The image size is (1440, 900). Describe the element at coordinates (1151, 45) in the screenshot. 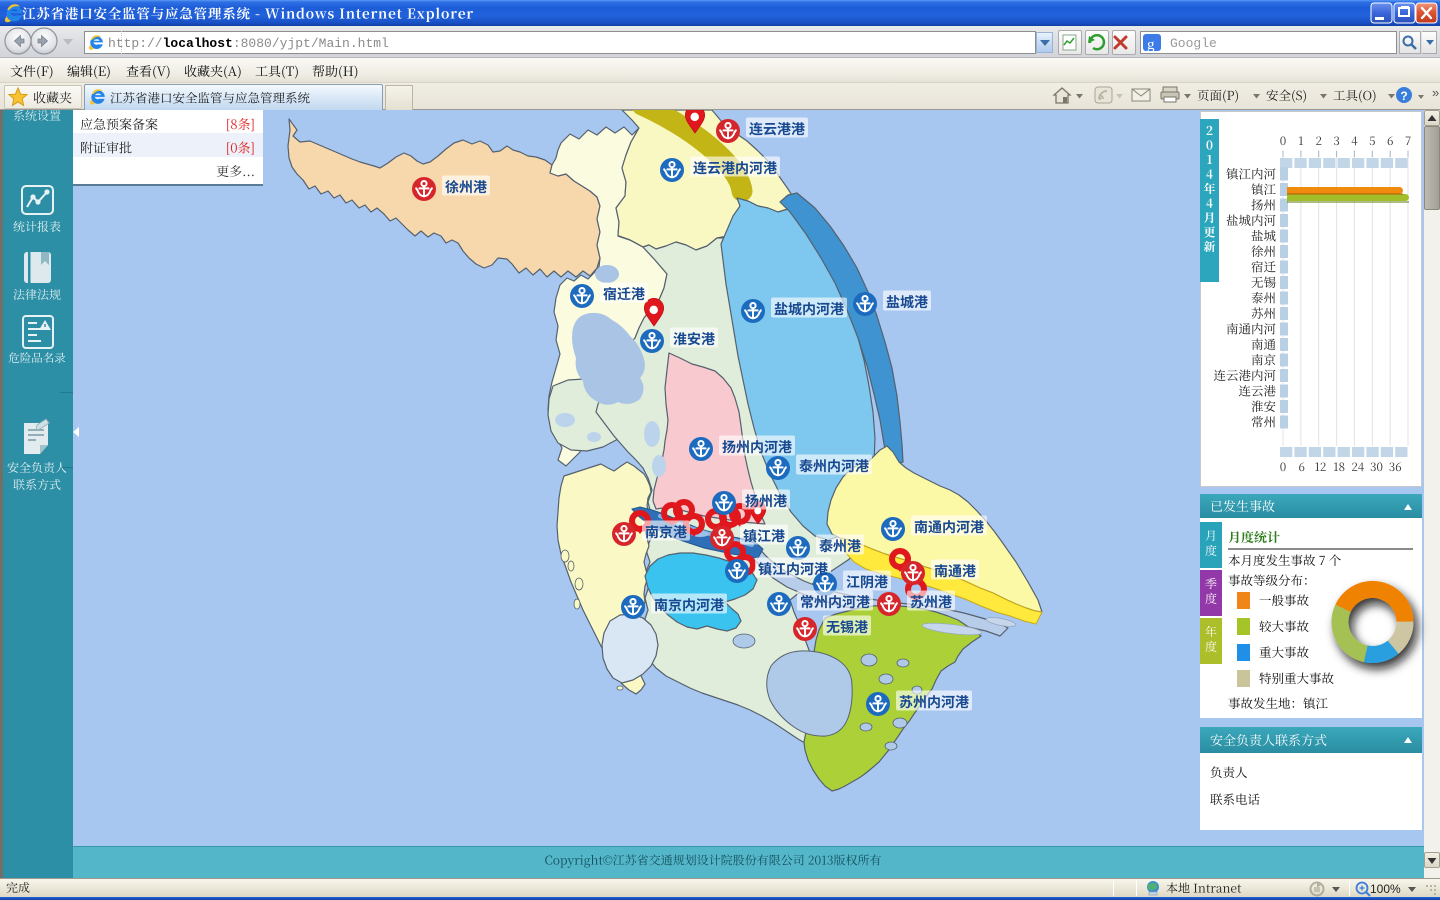

I see `svg-text: g` at that location.